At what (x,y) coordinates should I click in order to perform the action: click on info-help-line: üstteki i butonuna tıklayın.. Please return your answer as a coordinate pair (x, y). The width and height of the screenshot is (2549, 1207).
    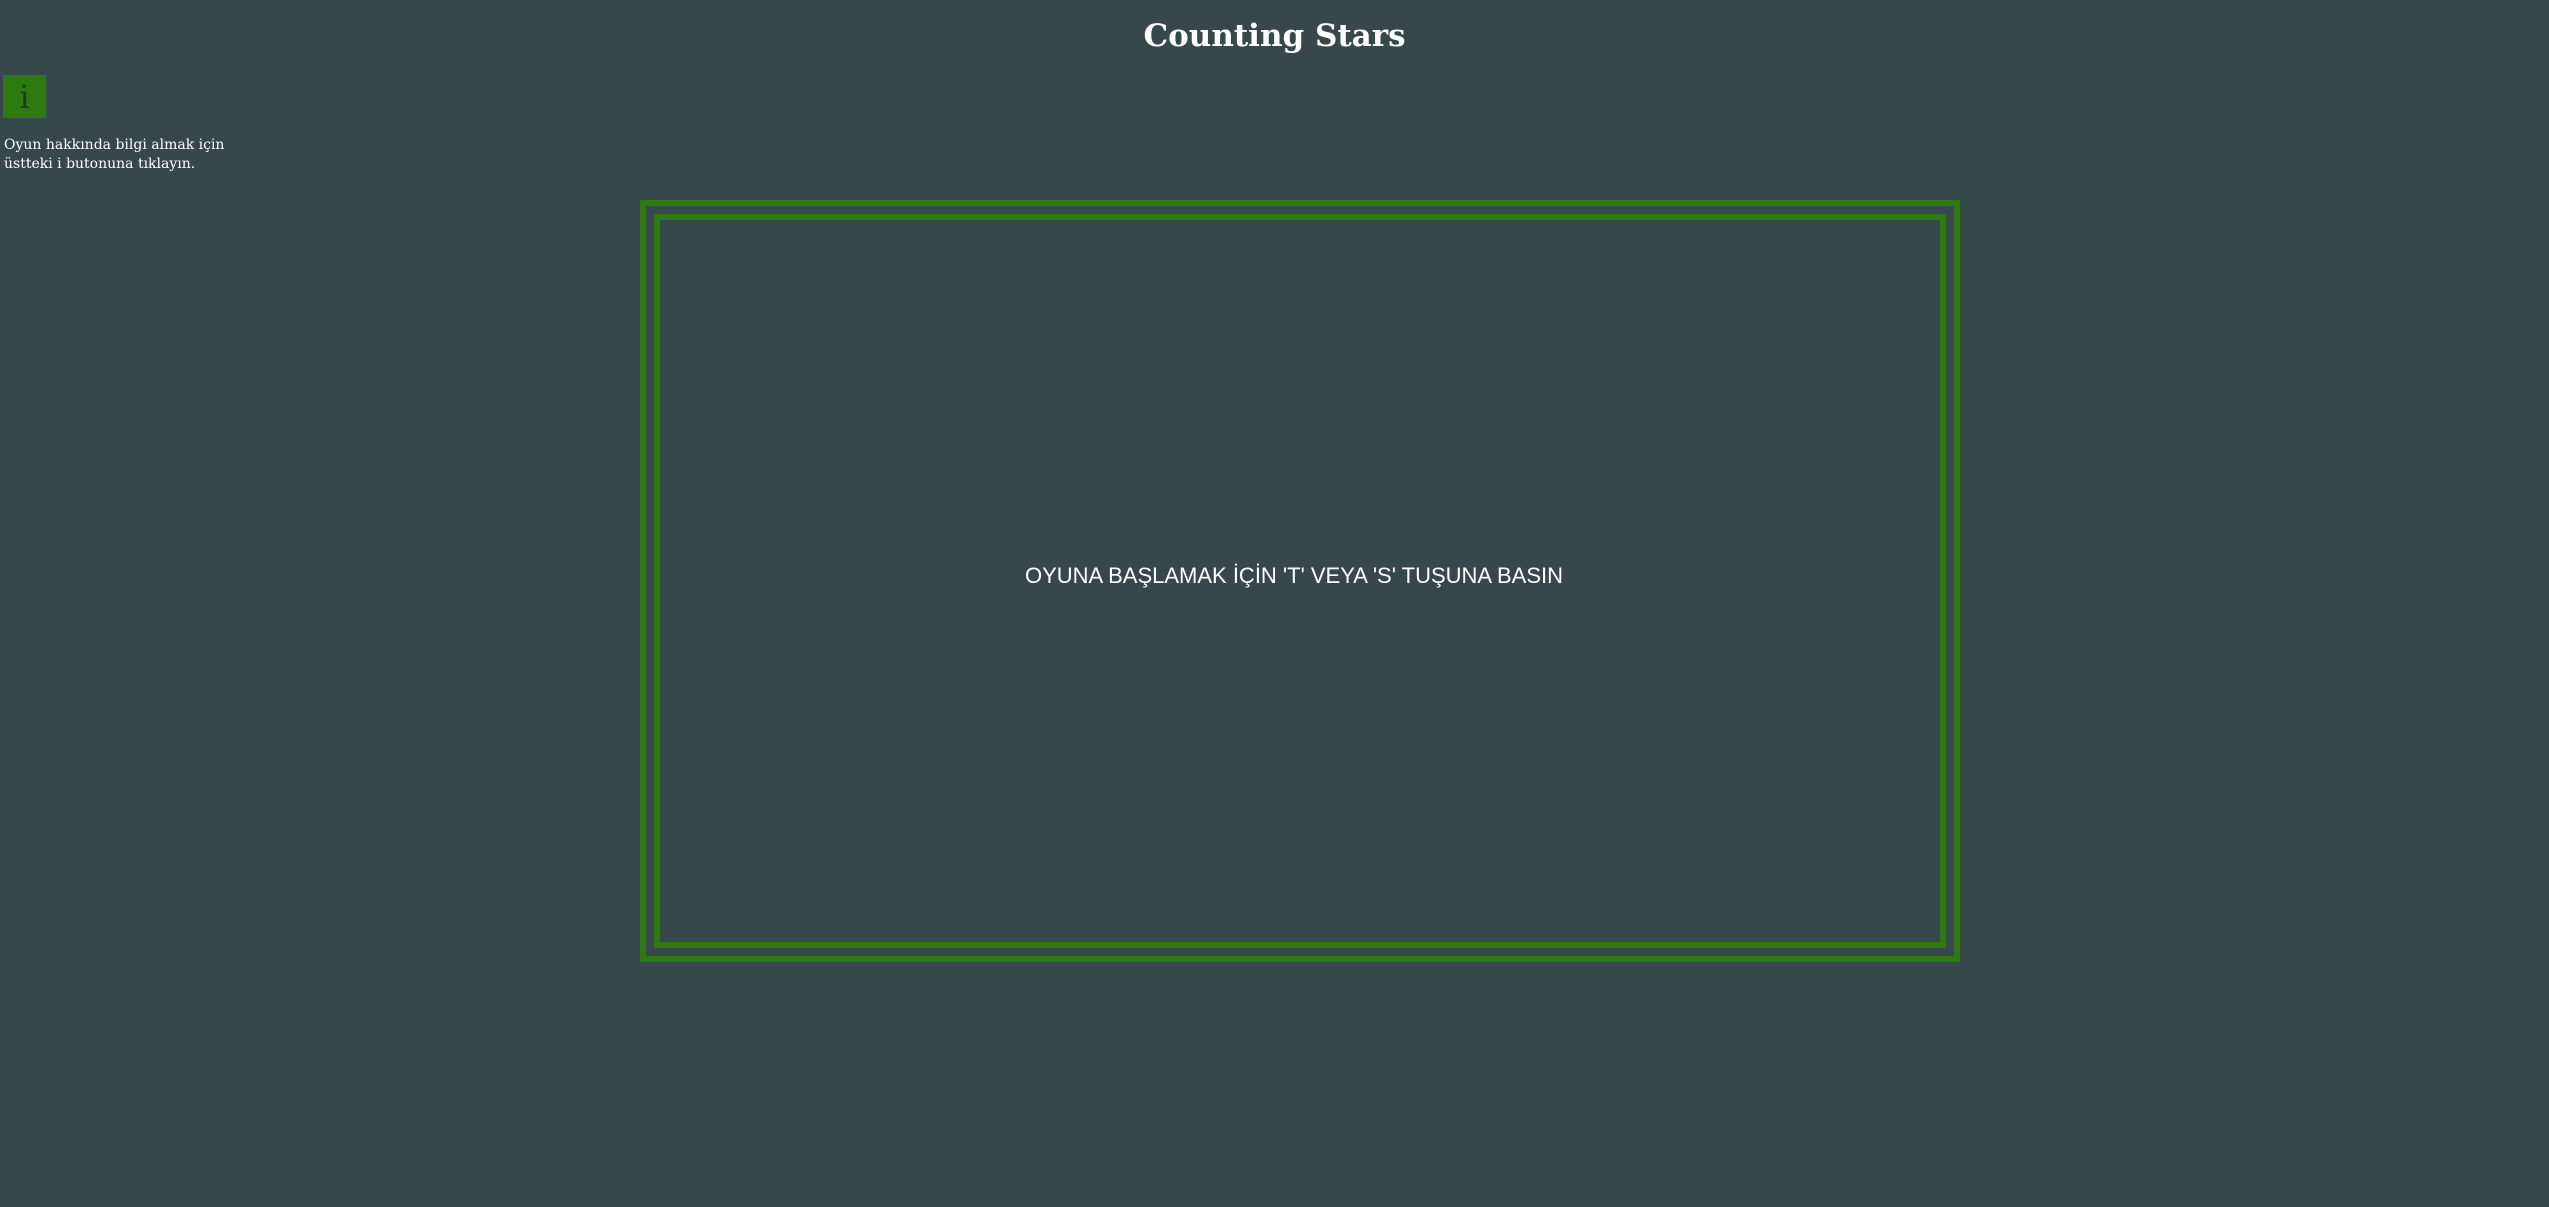
    Looking at the image, I should click on (100, 164).